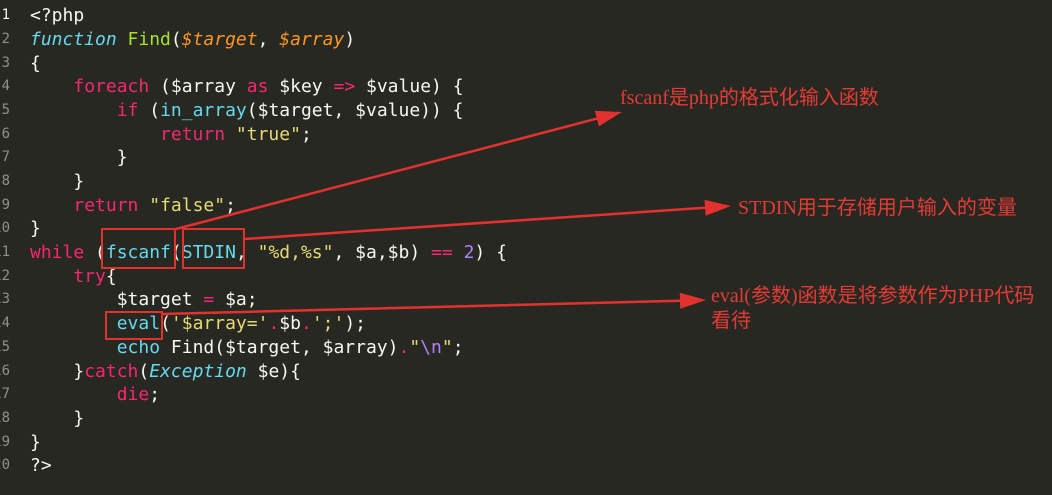 This screenshot has width=1052, height=495. I want to click on code-line: function Find($target, $array), so click(530, 40).